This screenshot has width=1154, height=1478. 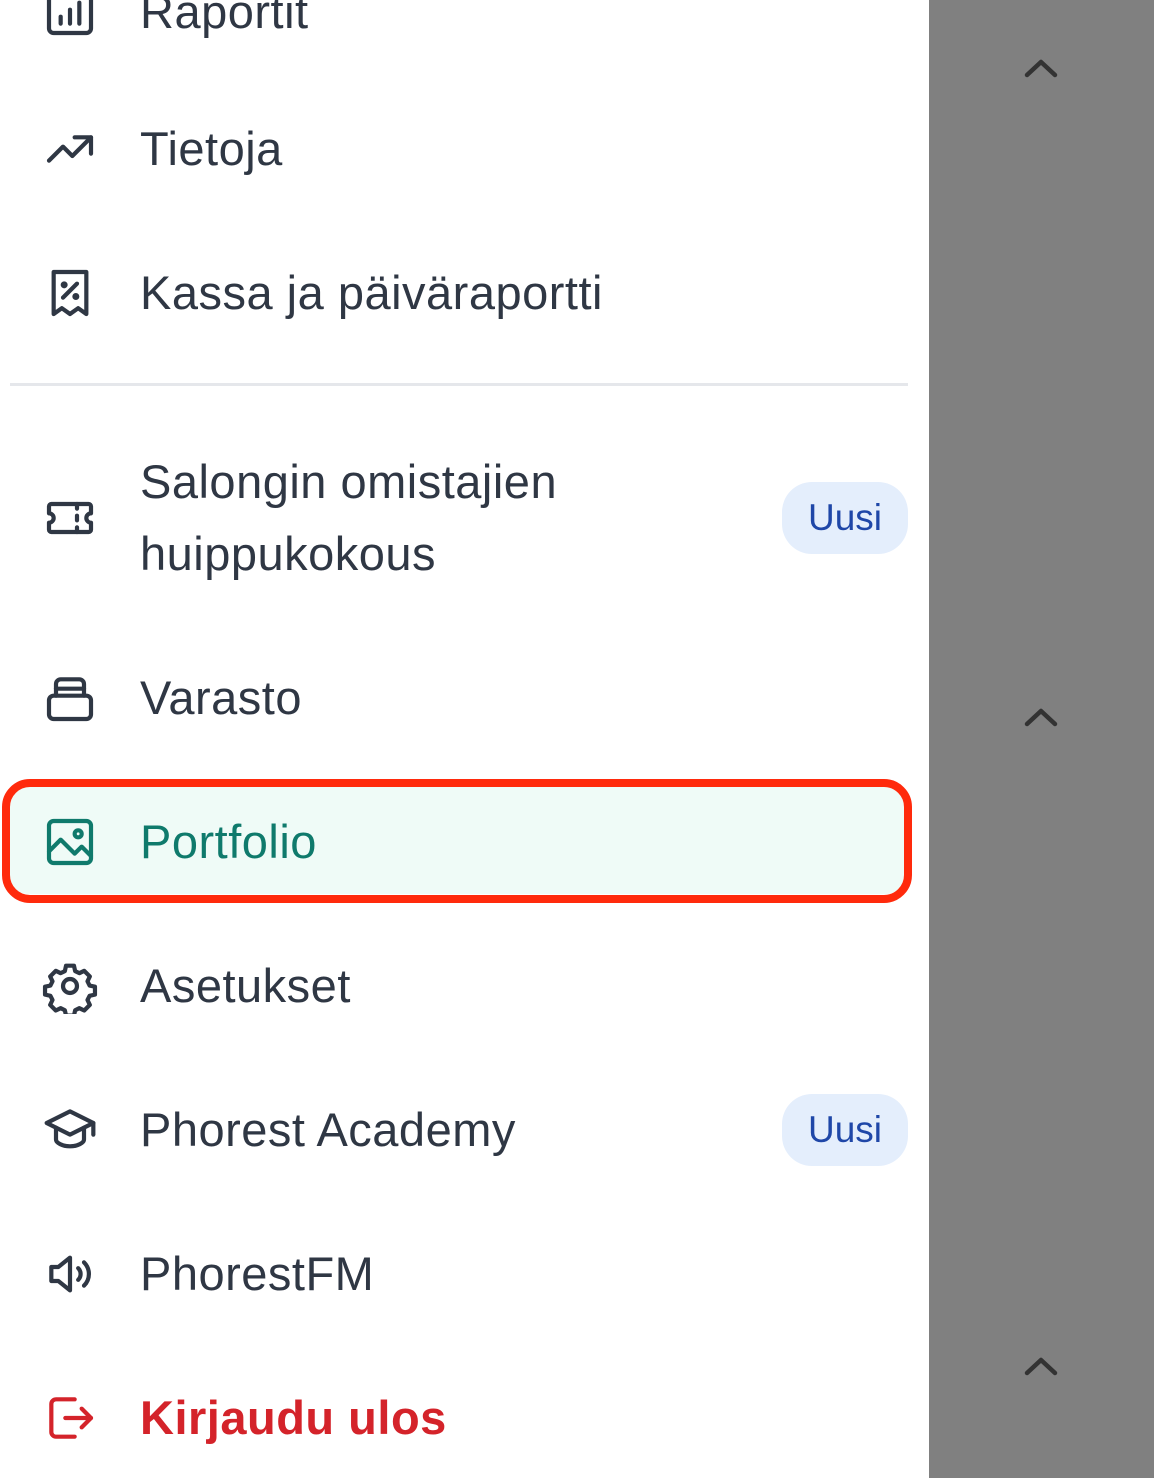 What do you see at coordinates (459, 149) in the screenshot?
I see `menu-item-tietoja: Tietoja` at bounding box center [459, 149].